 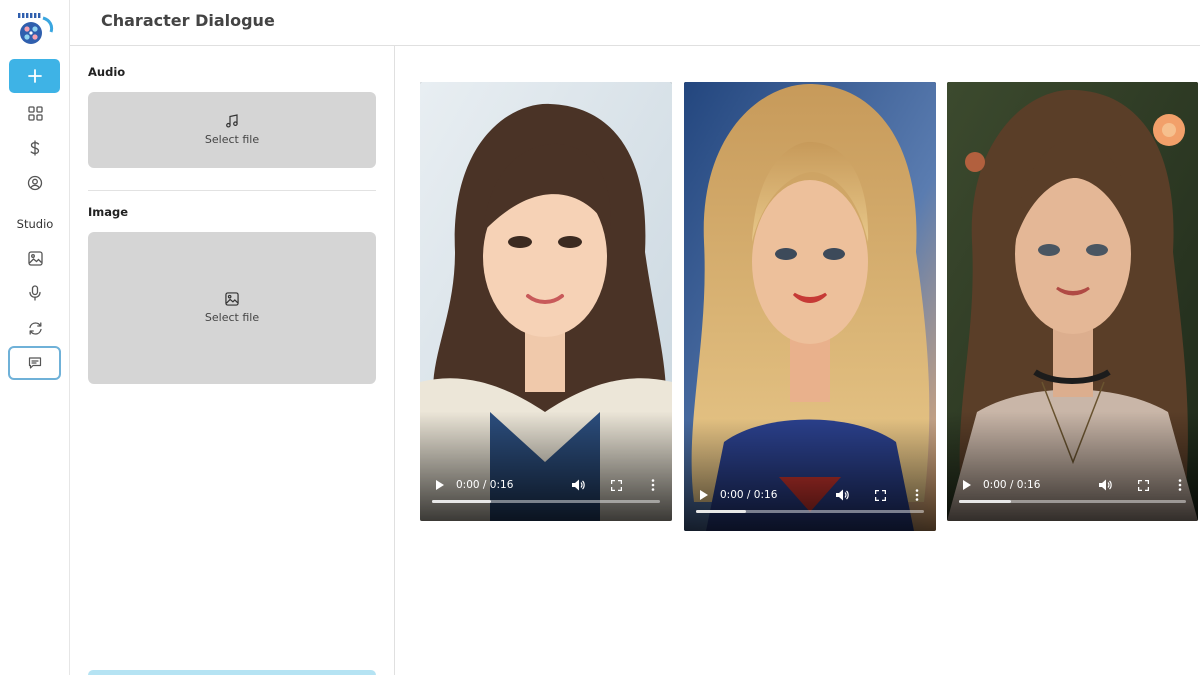 I want to click on sidebar-item-dashboard, so click(x=35, y=113).